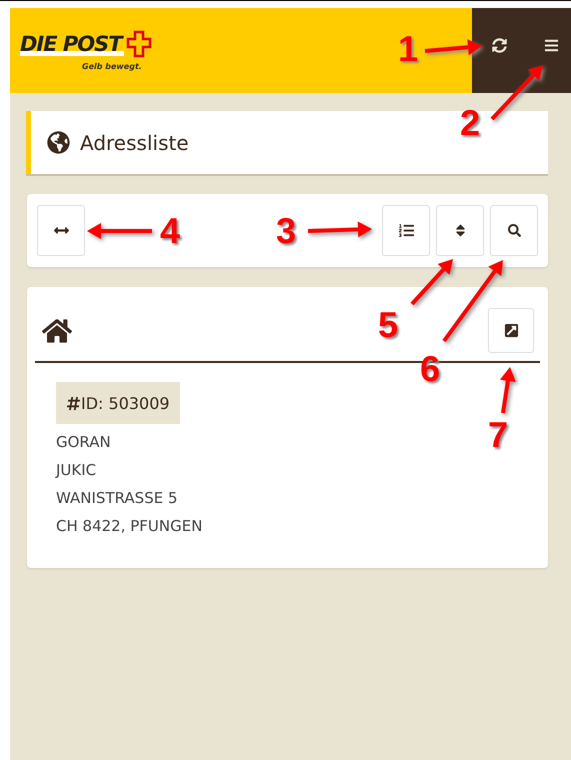 The height and width of the screenshot is (760, 571). What do you see at coordinates (139, 44) in the screenshot?
I see `cross-icon` at bounding box center [139, 44].